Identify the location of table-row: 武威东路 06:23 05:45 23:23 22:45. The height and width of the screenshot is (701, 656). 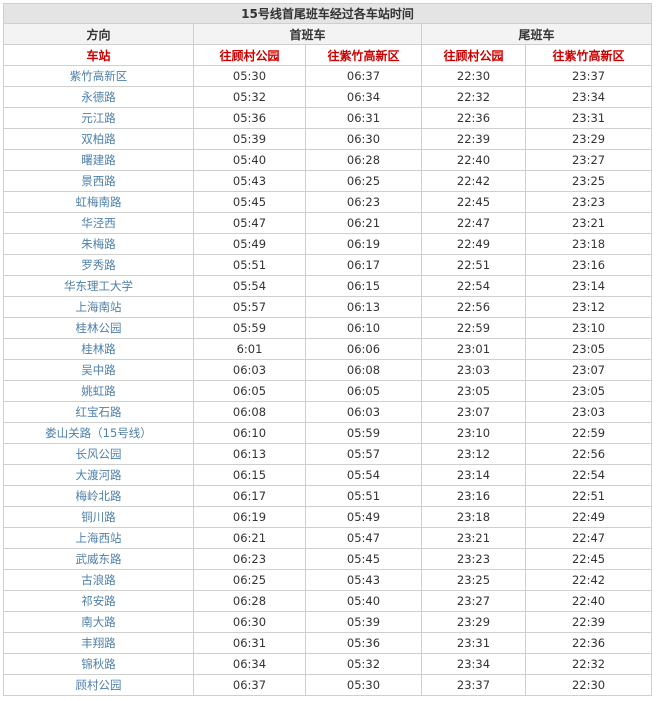
(328, 559).